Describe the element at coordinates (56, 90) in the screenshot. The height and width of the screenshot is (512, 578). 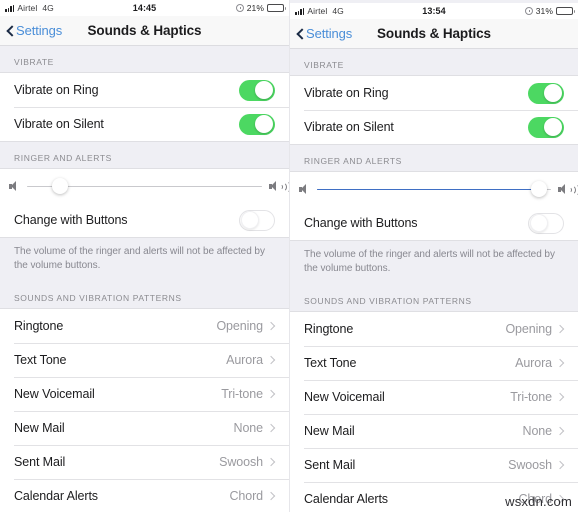
I see `row-label: Vibrate on Ring` at that location.